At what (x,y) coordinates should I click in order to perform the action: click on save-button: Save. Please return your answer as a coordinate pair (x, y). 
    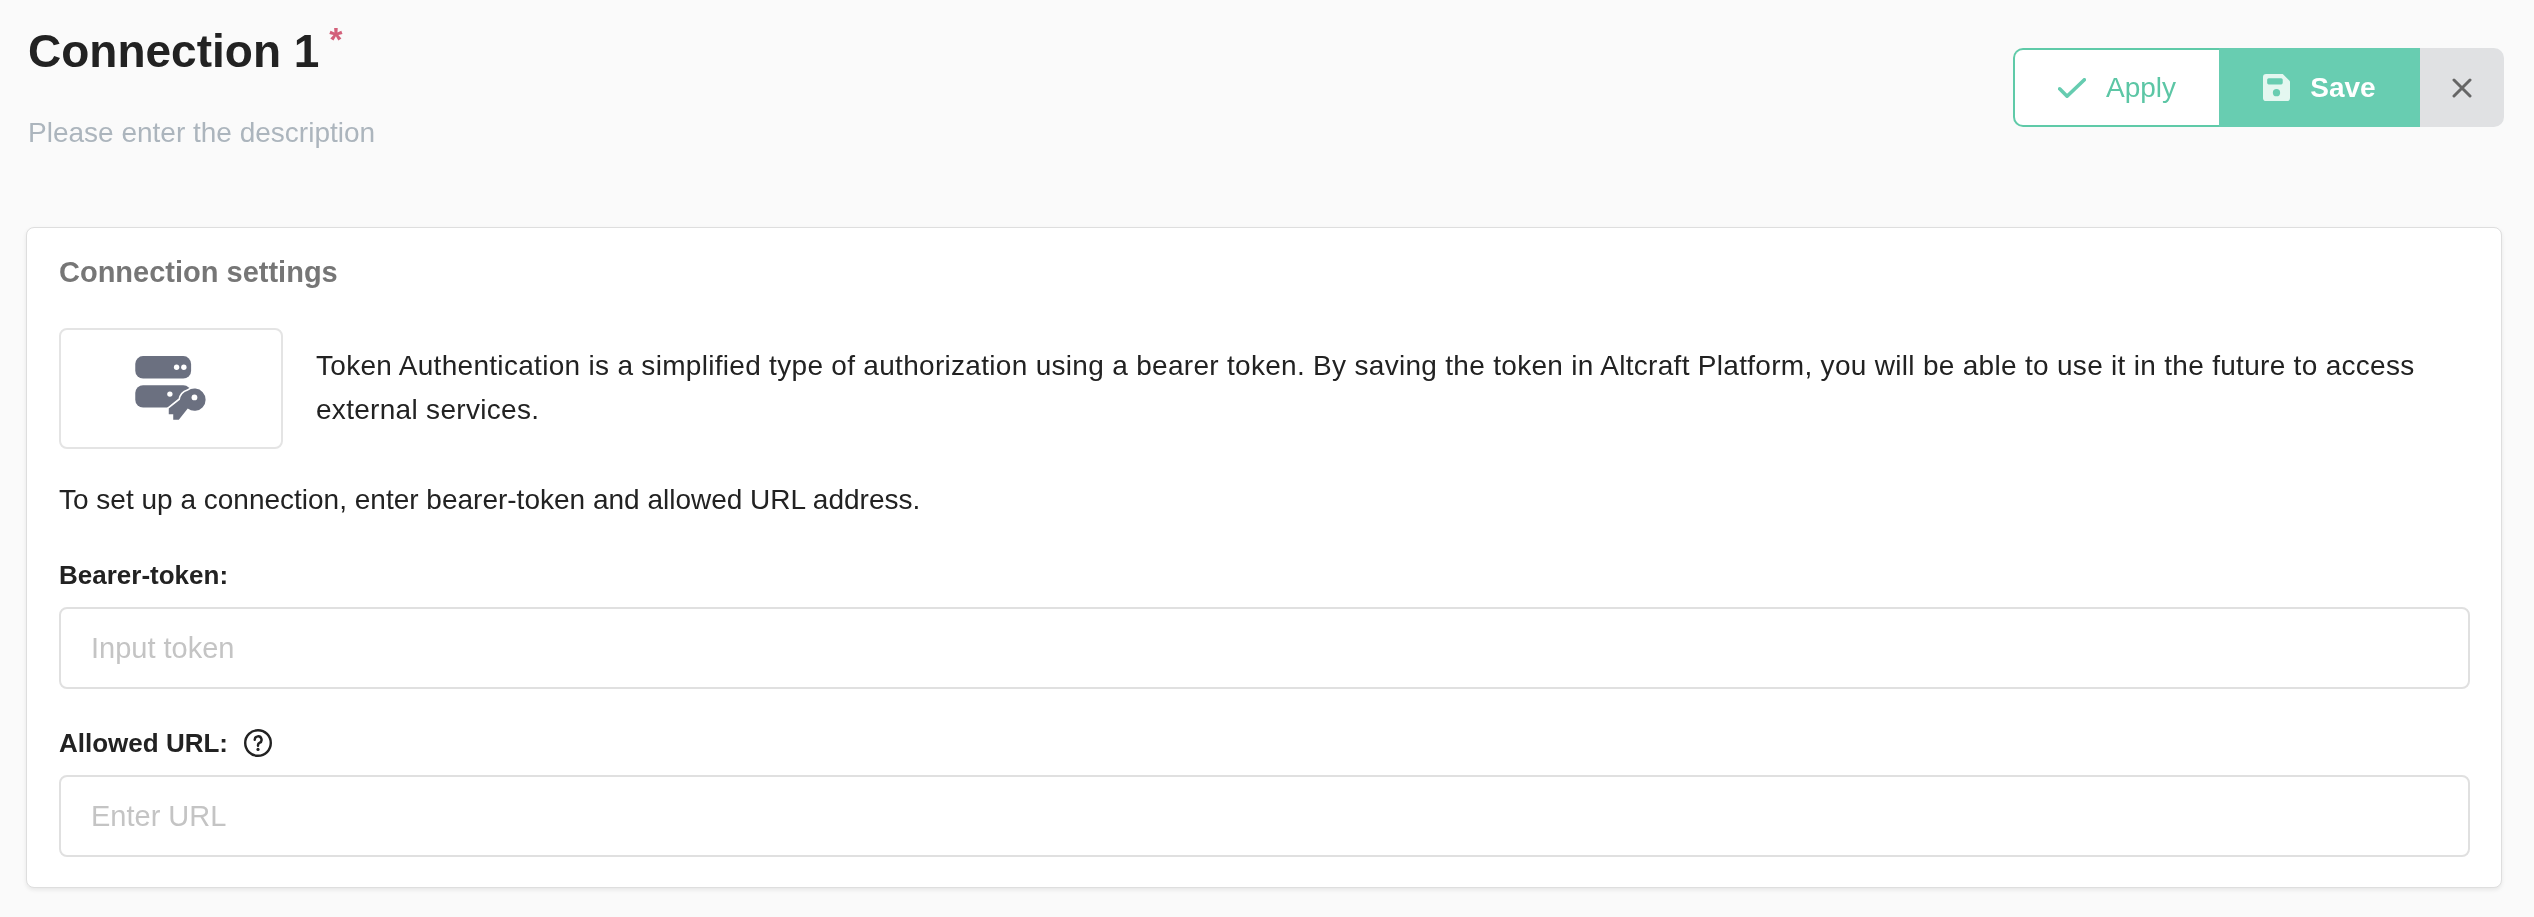
    Looking at the image, I should click on (2319, 87).